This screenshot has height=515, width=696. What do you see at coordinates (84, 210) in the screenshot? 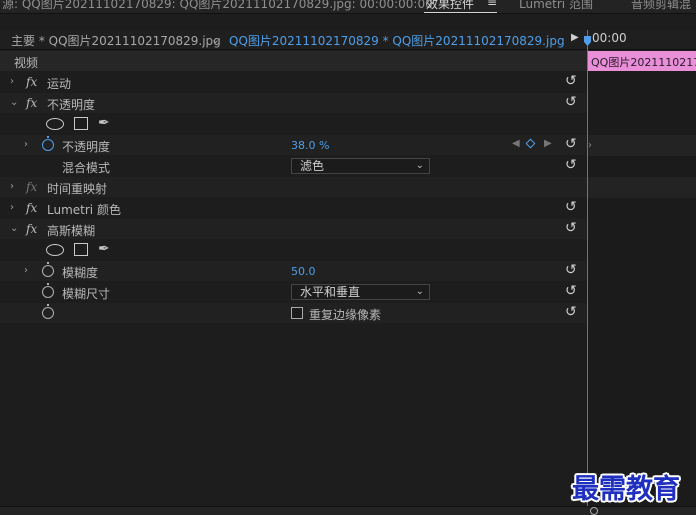
I see `effect-label-lumetri: Lumetri 颜色` at bounding box center [84, 210].